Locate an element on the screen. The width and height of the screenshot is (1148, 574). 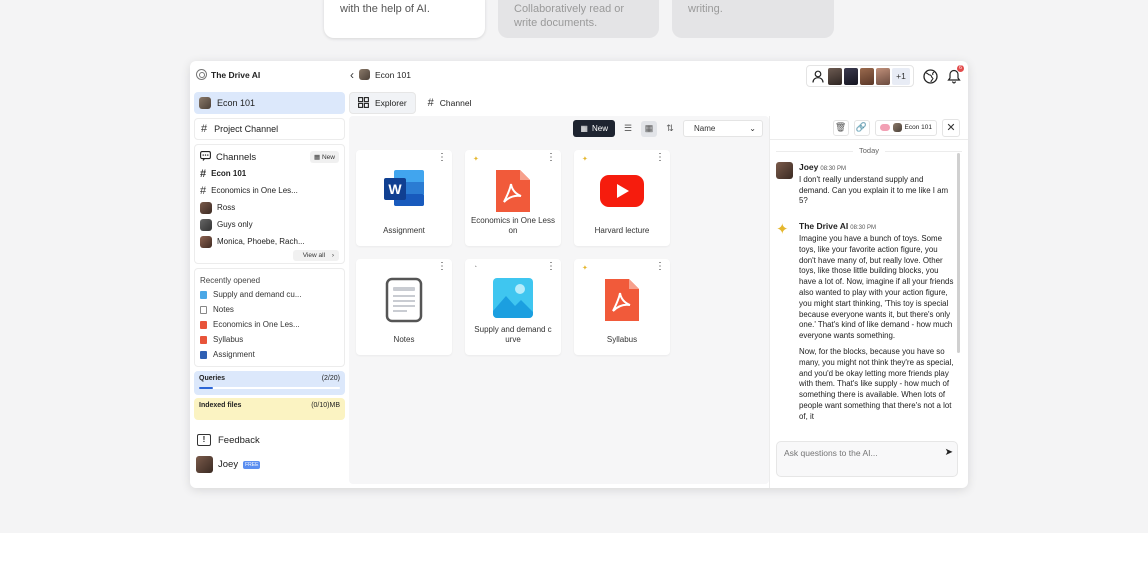
file-name: Supply and demand c urve is located at coordinates (513, 334).